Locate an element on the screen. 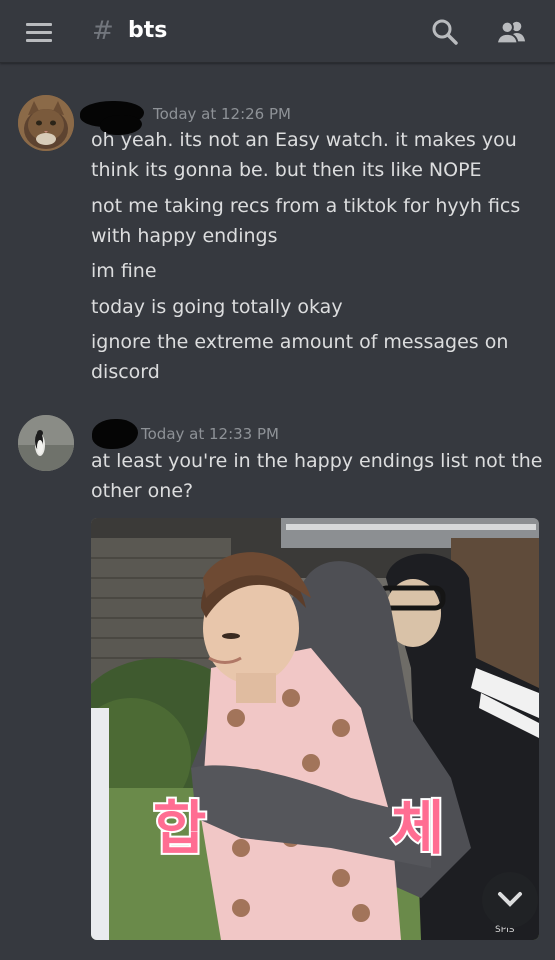 The image size is (555, 960). cat-avatar-image is located at coordinates (46, 123).